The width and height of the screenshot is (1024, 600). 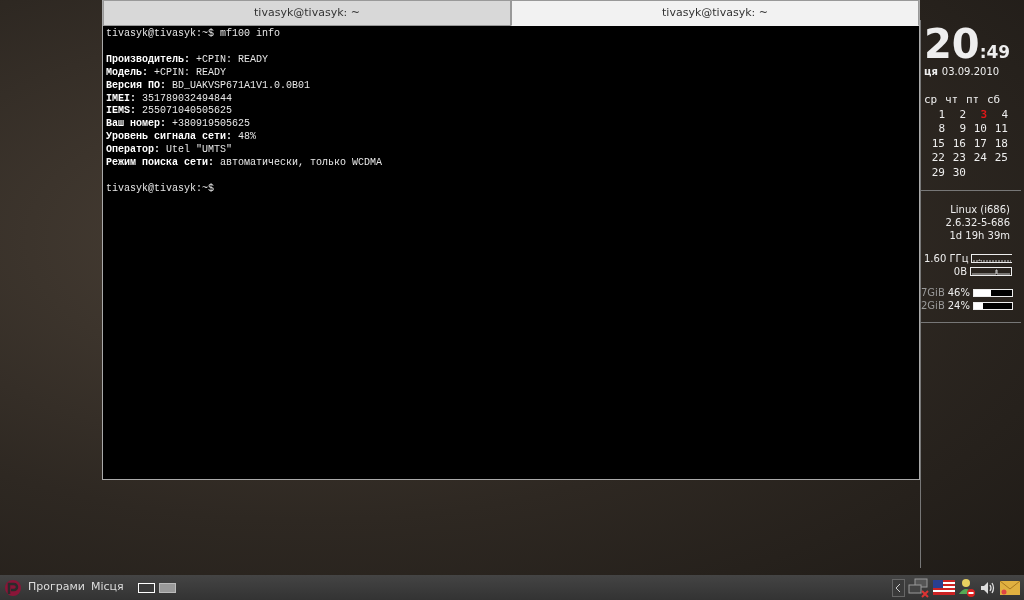 What do you see at coordinates (179, 125) in the screenshot?
I see `output-line: Ваш номер: +380919505625` at bounding box center [179, 125].